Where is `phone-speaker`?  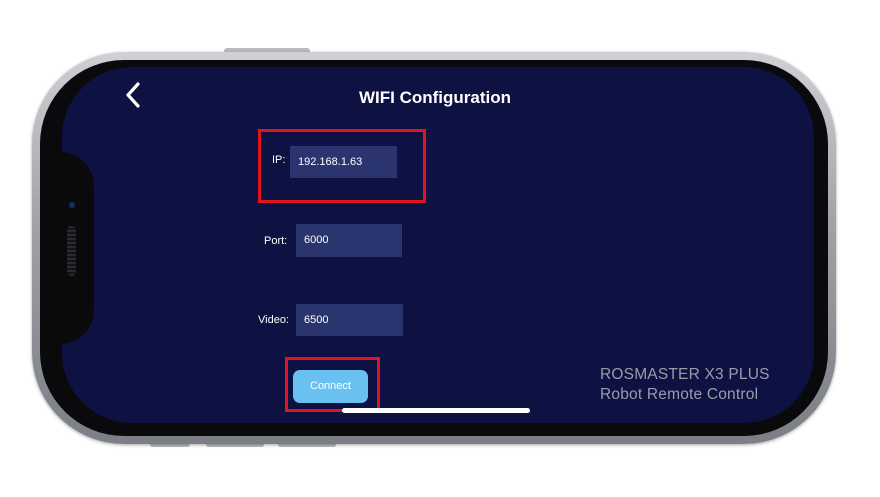 phone-speaker is located at coordinates (71, 251).